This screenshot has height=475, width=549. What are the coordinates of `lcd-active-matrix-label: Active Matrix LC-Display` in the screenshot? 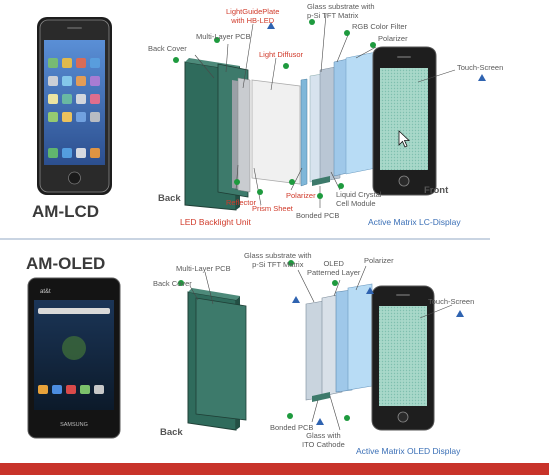 It's located at (414, 222).